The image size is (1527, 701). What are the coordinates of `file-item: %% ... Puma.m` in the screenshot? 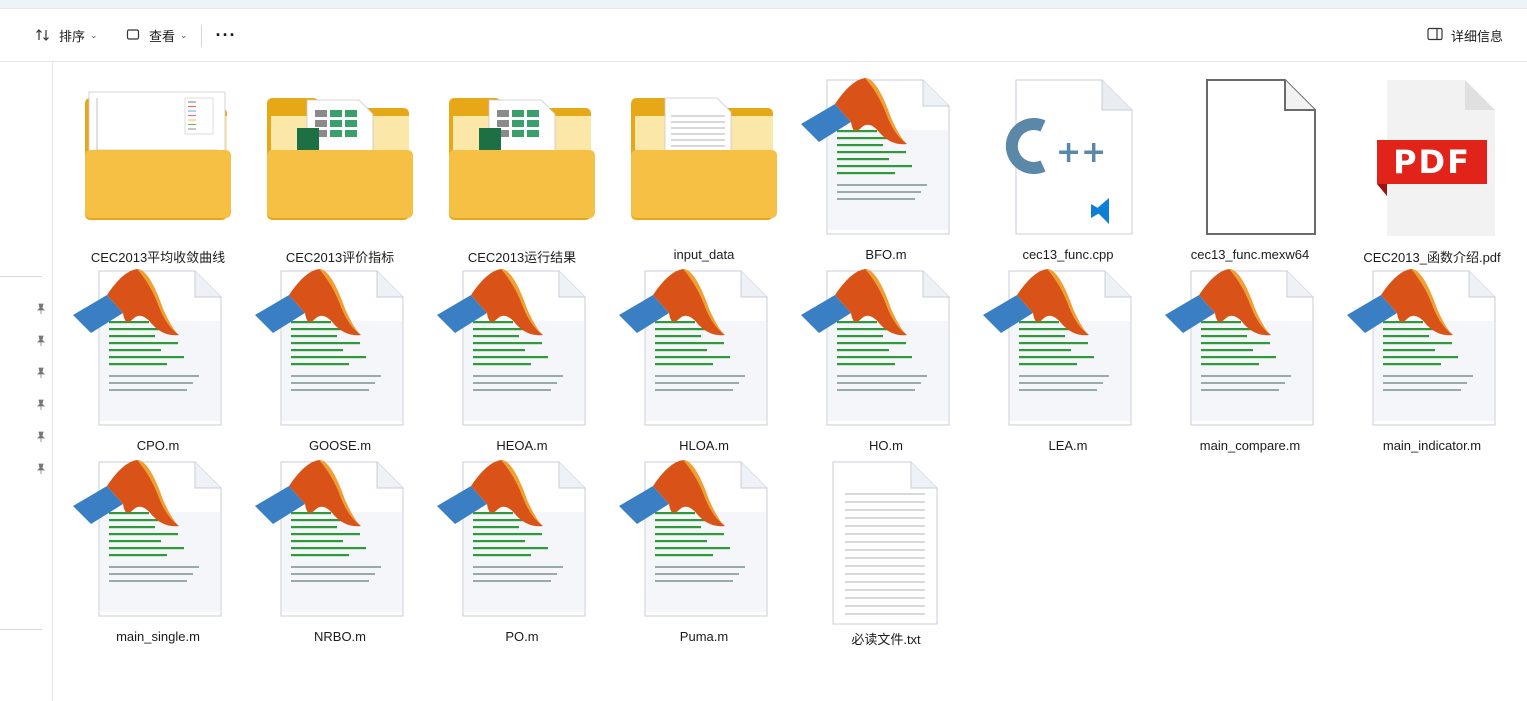 It's located at (704, 548).